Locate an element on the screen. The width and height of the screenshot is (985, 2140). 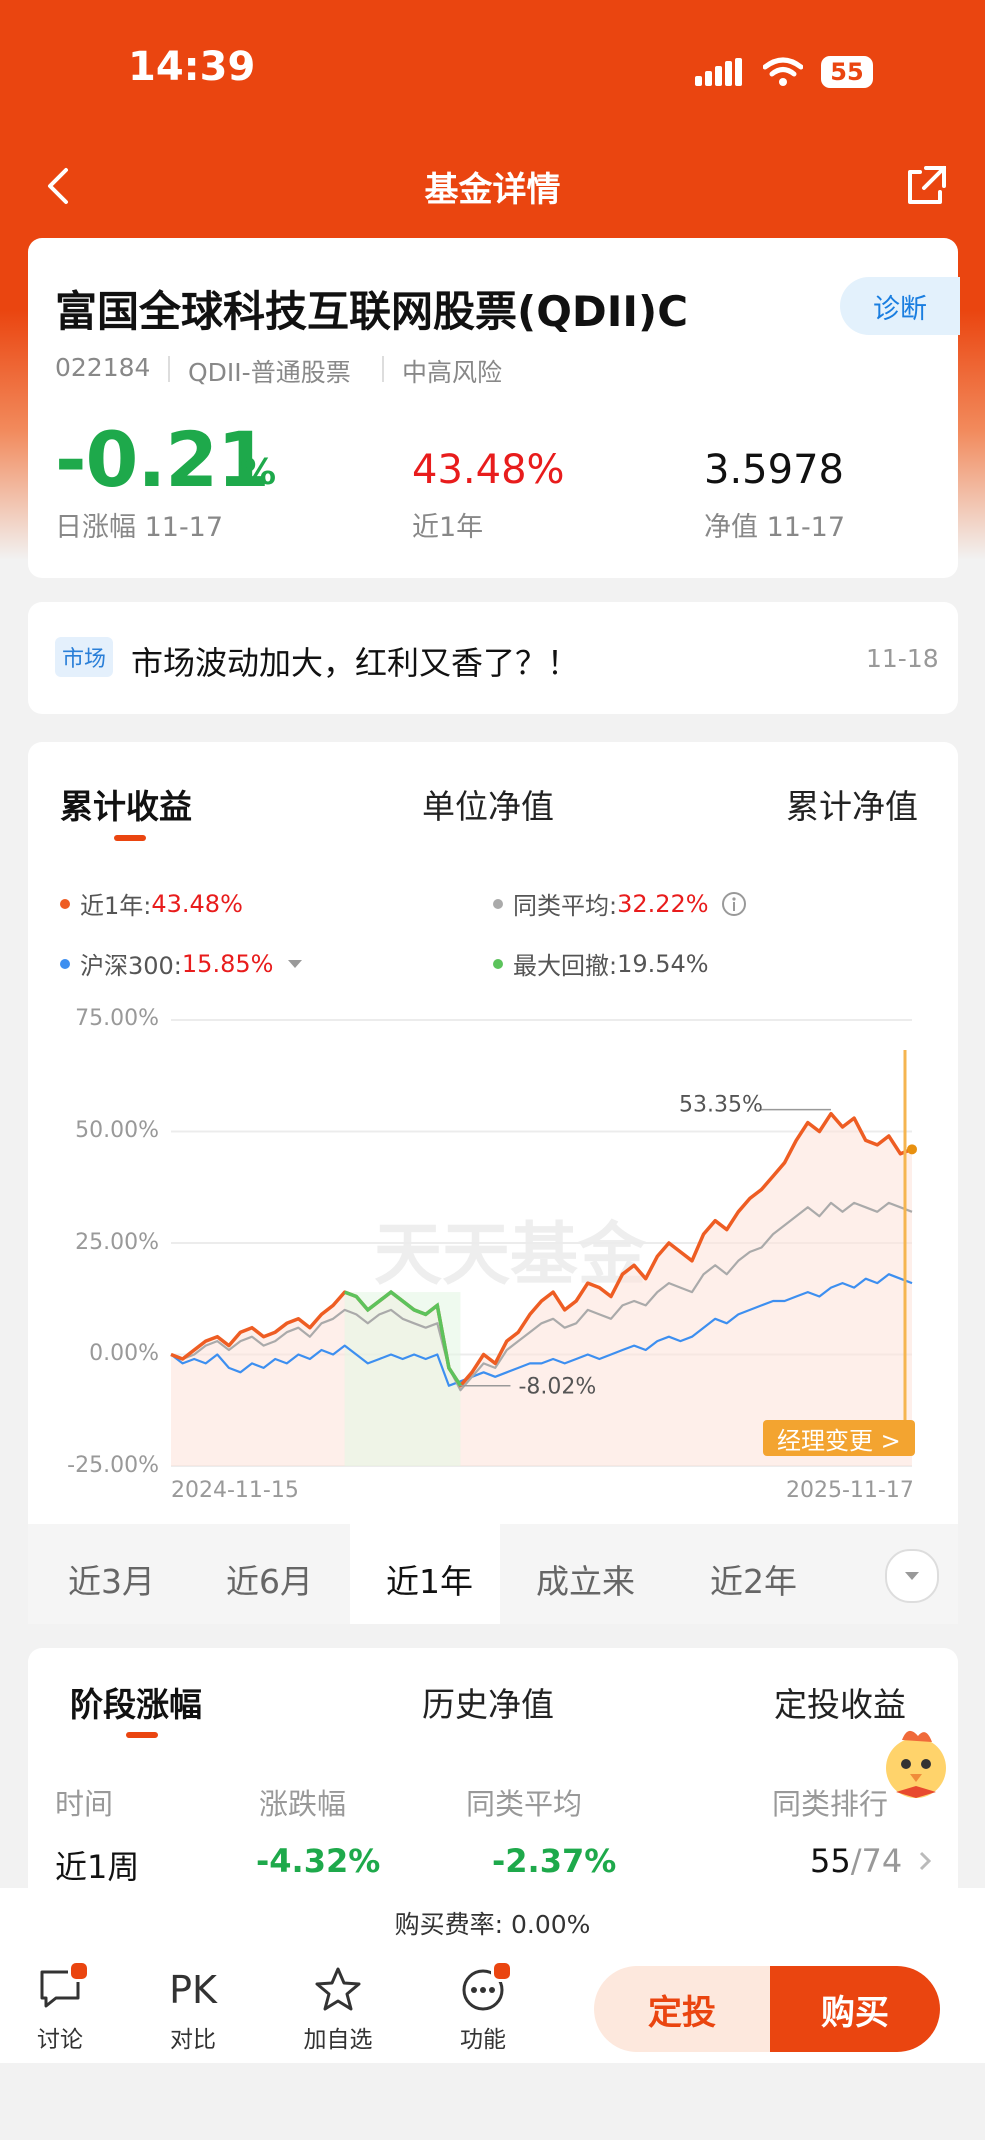
purchase-fee: 购买费率: 0.00% is located at coordinates (492, 1924).